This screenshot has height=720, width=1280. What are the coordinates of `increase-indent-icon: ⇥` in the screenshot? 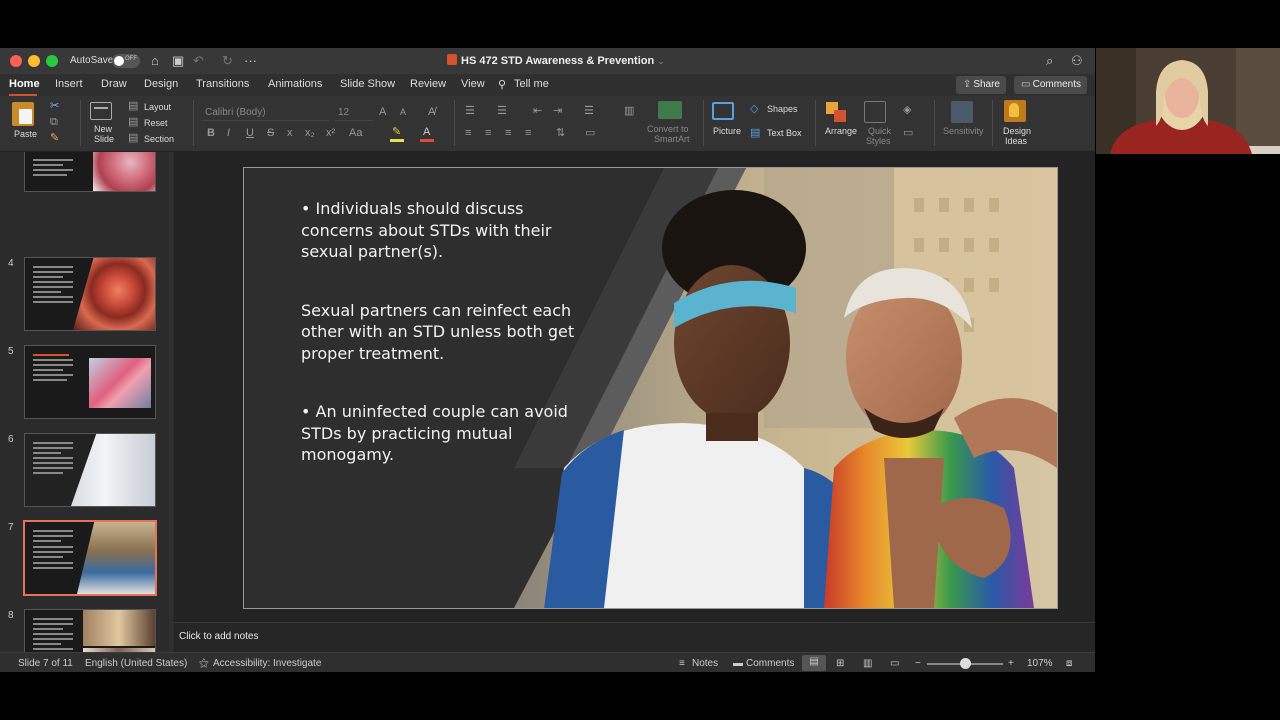 It's located at (557, 111).